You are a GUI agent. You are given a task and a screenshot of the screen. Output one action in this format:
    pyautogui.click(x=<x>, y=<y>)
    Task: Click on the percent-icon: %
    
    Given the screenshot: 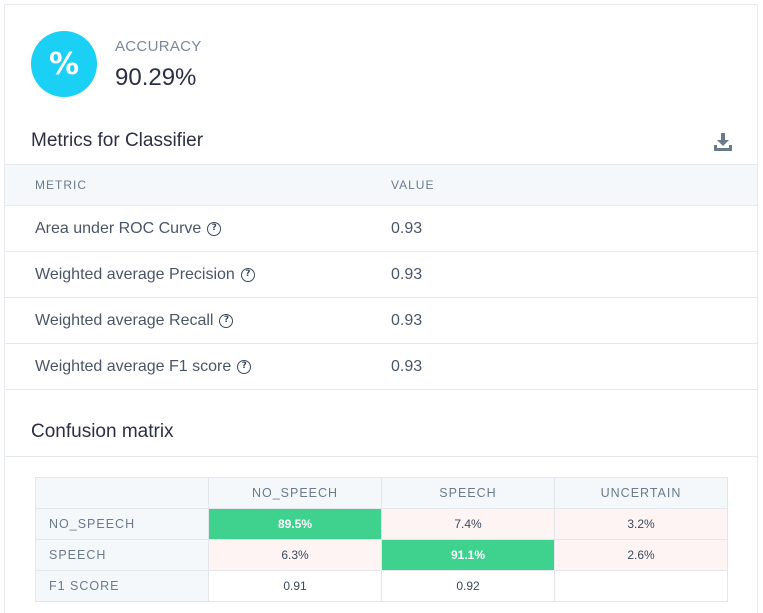 What is the action you would take?
    pyautogui.click(x=64, y=64)
    